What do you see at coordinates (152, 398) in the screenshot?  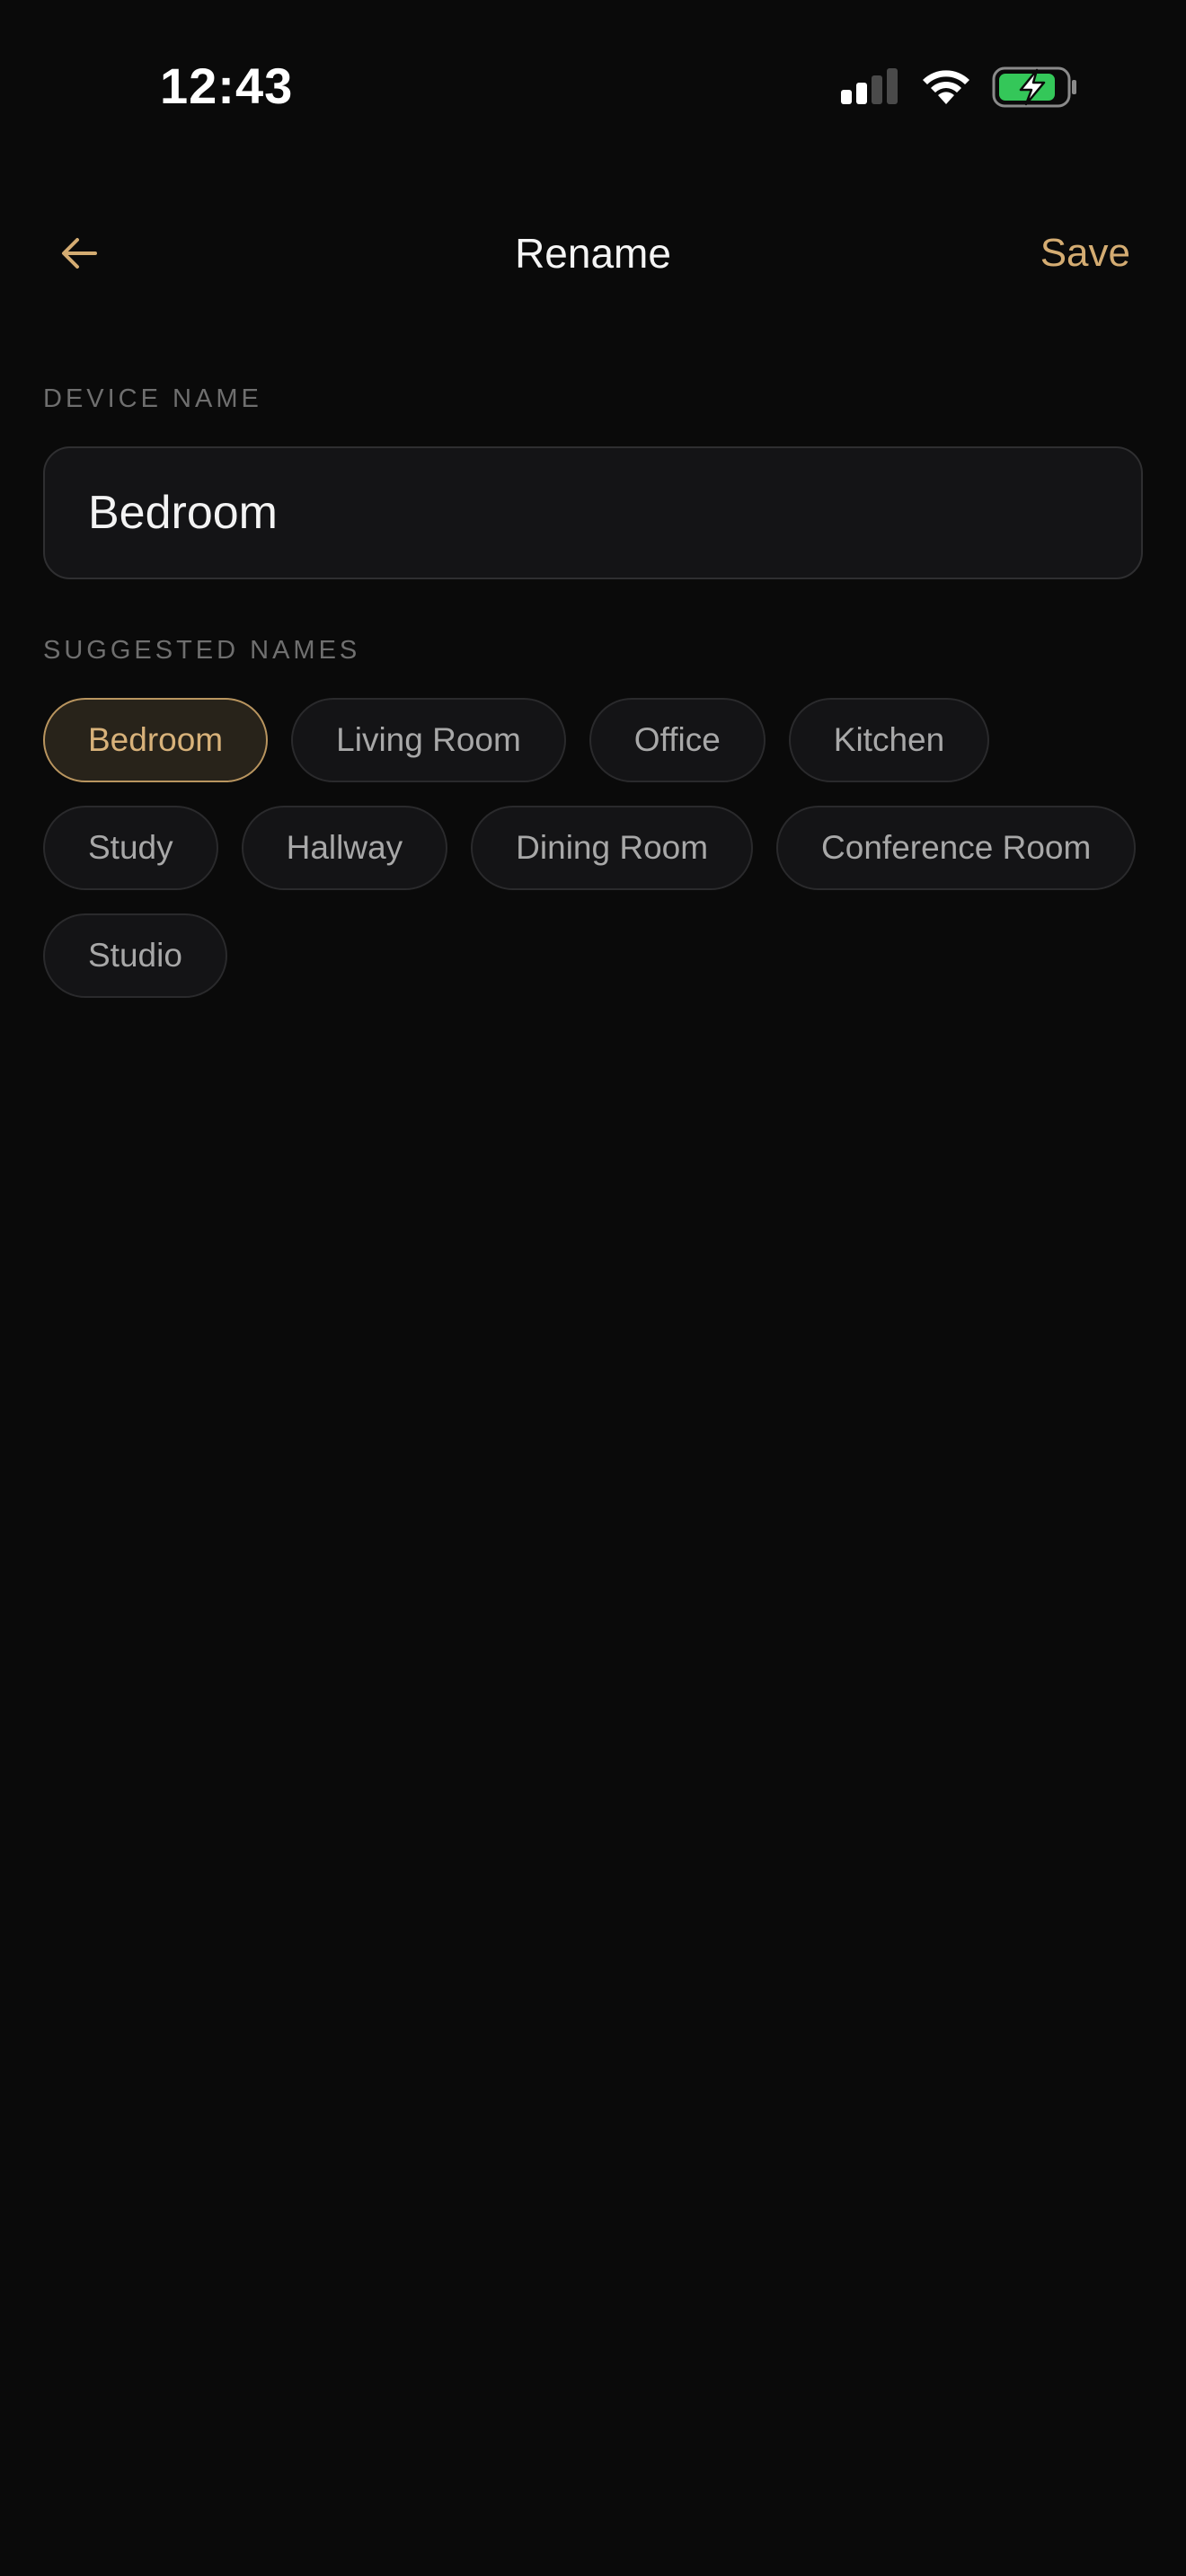 I see `device-name-label: DEVICE NAME` at bounding box center [152, 398].